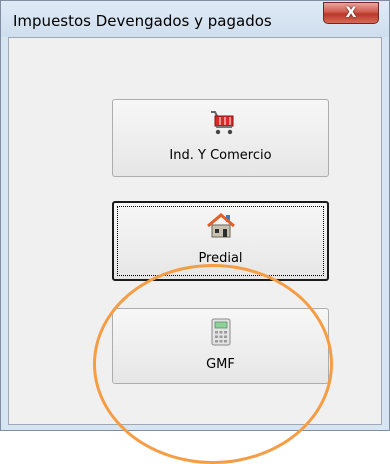  What do you see at coordinates (142, 21) in the screenshot?
I see `window-title: Impuestos Devengados y pagados` at bounding box center [142, 21].